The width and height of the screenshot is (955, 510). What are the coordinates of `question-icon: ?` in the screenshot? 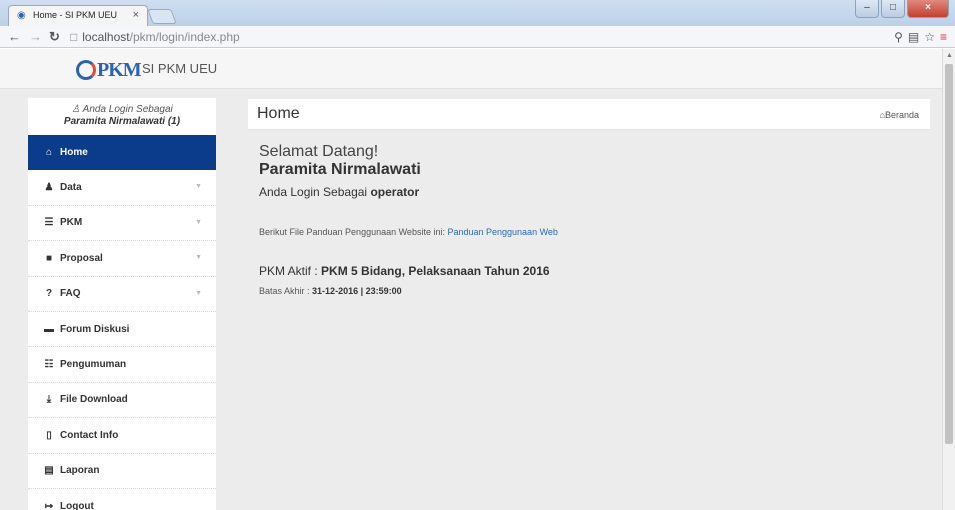 It's located at (49, 294).